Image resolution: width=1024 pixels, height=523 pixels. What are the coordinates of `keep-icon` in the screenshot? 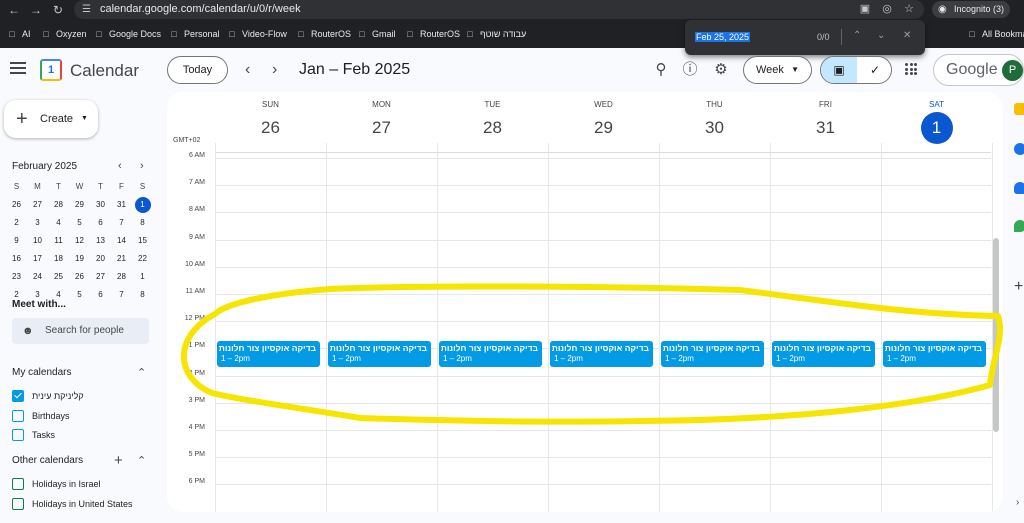 It's located at (1019, 109).